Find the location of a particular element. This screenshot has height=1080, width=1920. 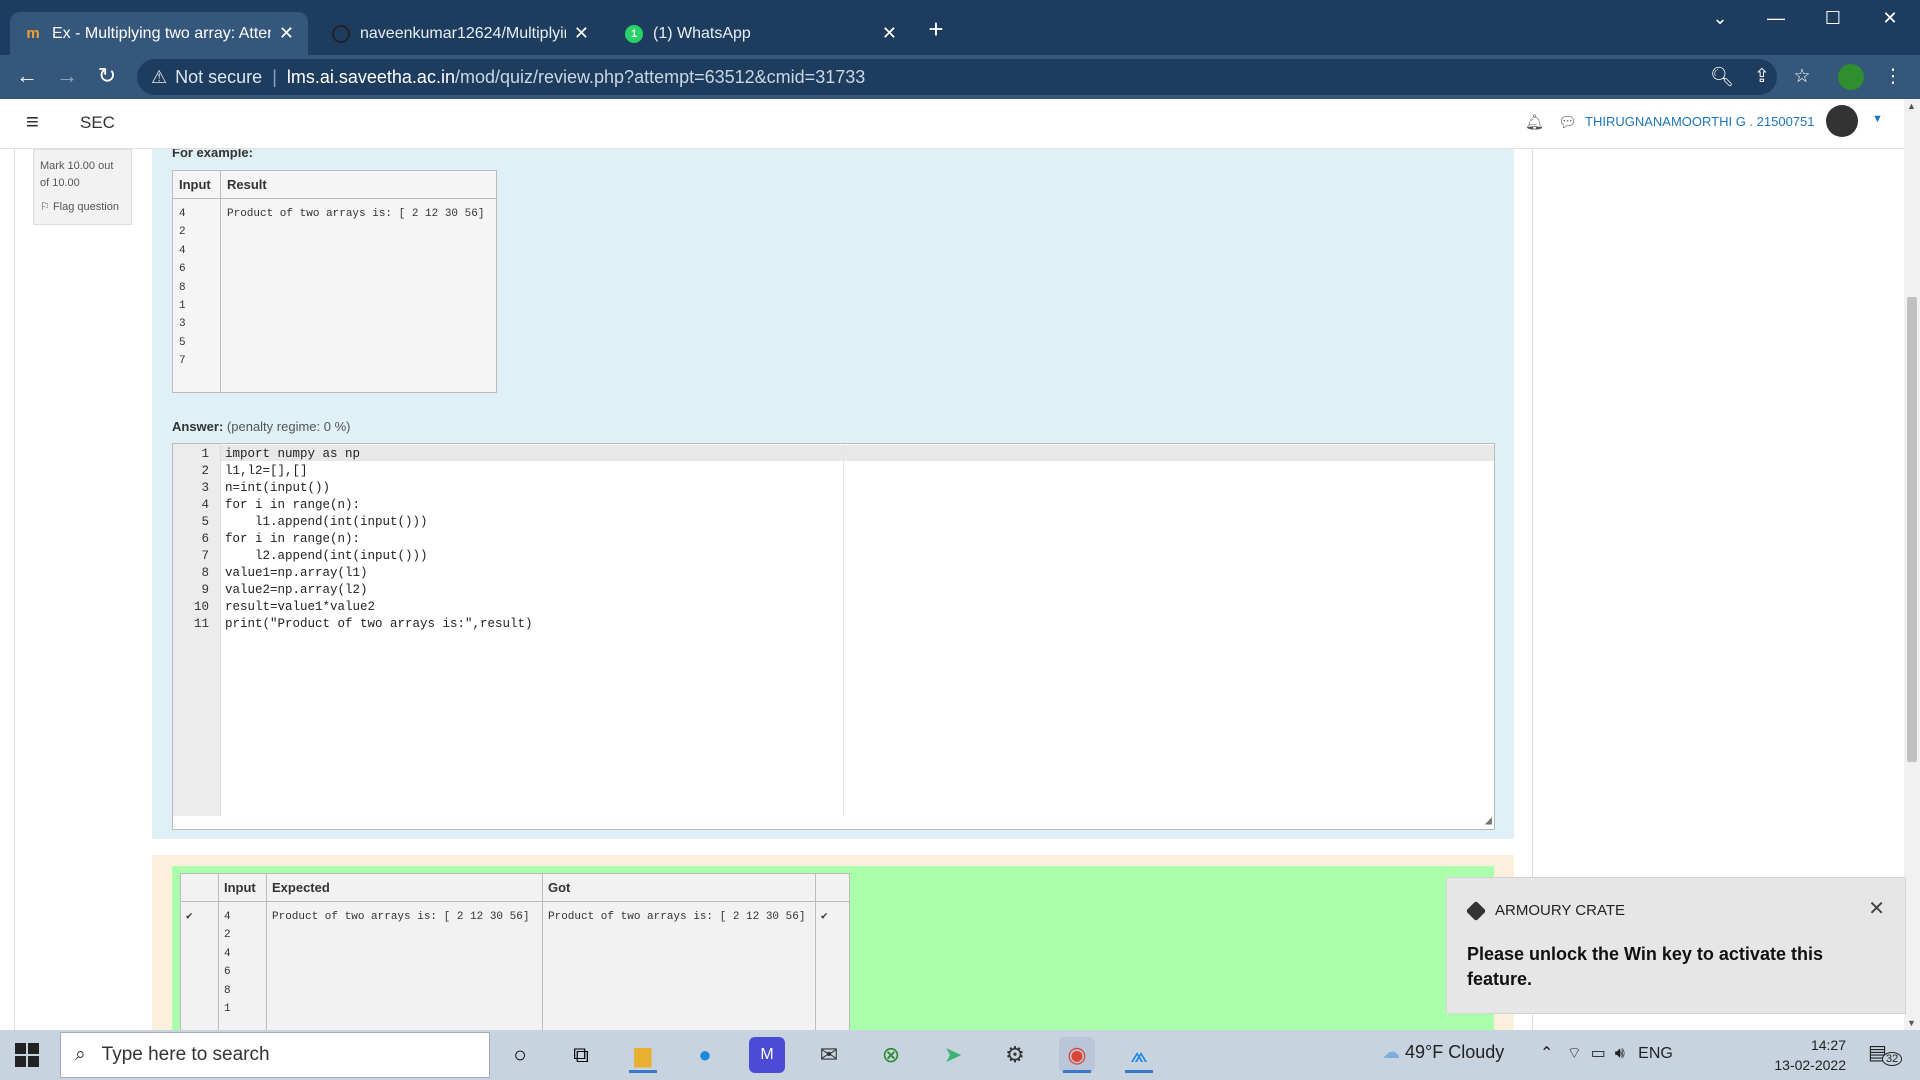

mail-icon: ✉ is located at coordinates (829, 1055).